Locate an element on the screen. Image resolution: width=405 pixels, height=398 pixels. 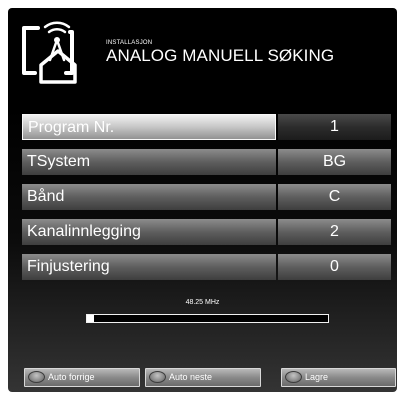
auto-next-button: Auto neste is located at coordinates (203, 377).